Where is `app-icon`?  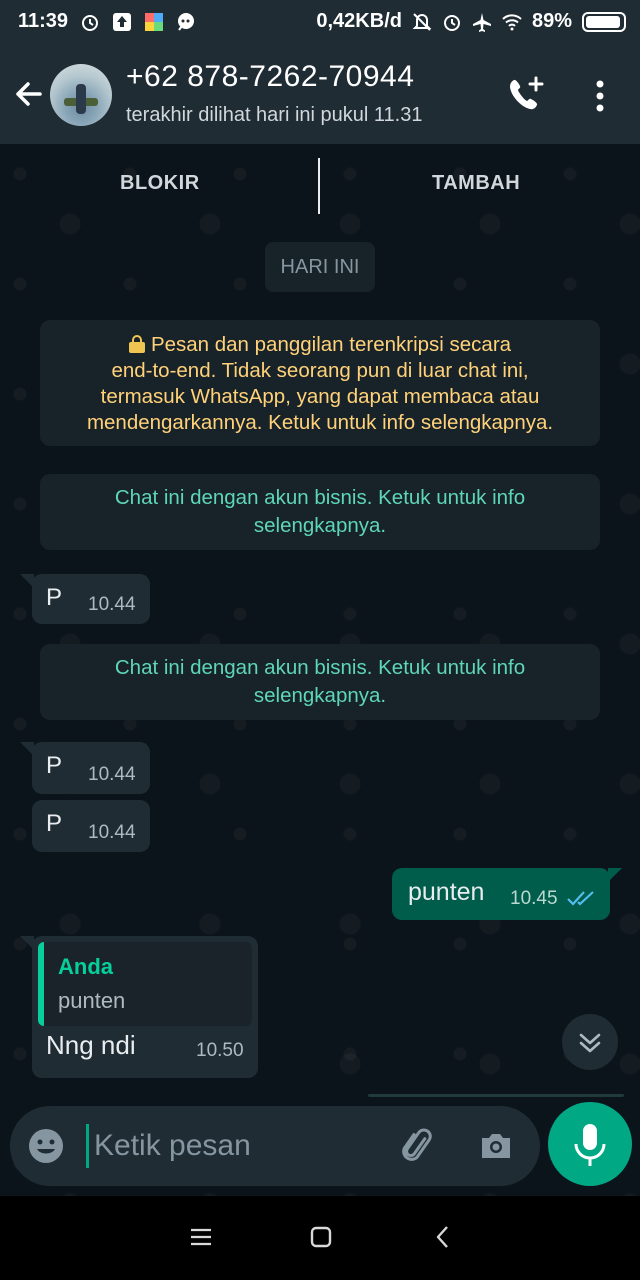 app-icon is located at coordinates (154, 21).